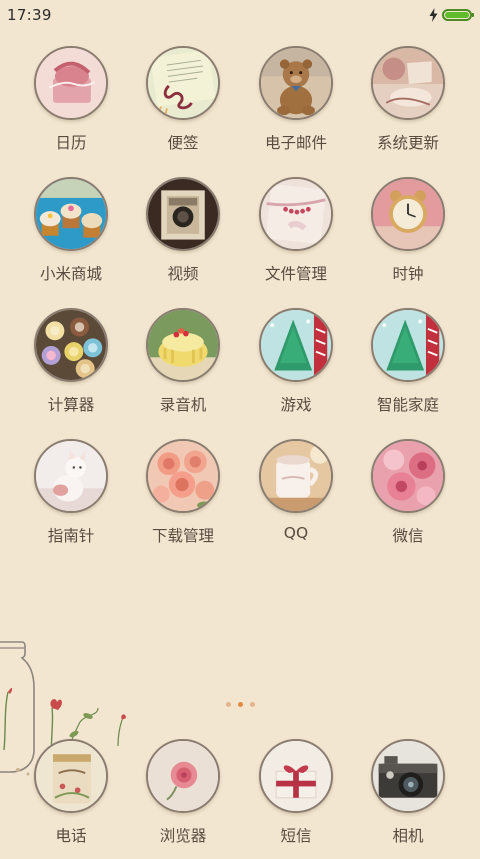  What do you see at coordinates (296, 405) in the screenshot?
I see `app-label: 游戏` at bounding box center [296, 405].